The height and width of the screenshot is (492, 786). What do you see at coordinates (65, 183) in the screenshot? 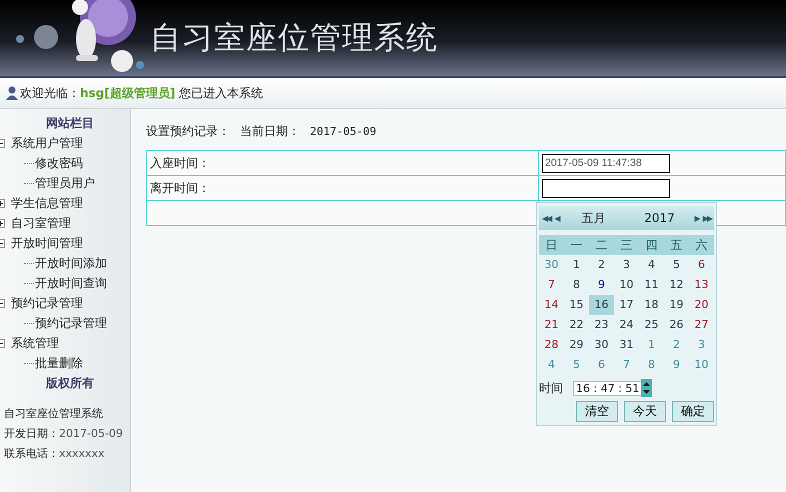
I see `menu-item: 管理员用户` at bounding box center [65, 183].